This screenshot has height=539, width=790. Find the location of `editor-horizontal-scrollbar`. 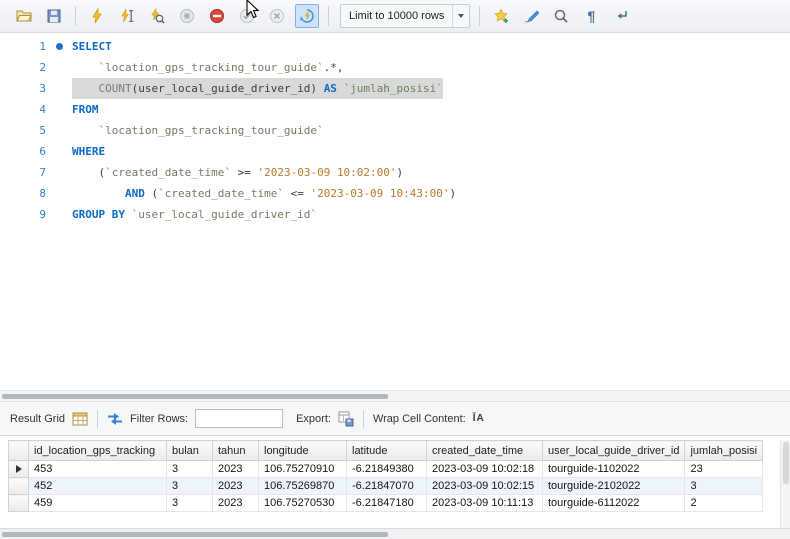

editor-horizontal-scrollbar is located at coordinates (395, 396).